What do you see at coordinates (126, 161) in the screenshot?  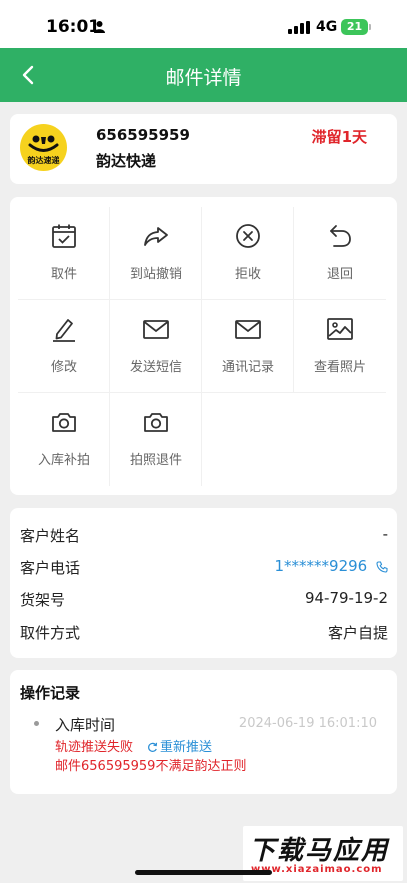 I see `courier-name: 韵达快递` at bounding box center [126, 161].